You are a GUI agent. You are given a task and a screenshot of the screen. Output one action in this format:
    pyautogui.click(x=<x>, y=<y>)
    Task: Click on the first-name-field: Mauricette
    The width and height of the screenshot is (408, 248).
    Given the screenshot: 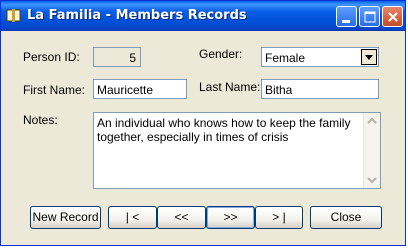 What is the action you would take?
    pyautogui.click(x=140, y=89)
    